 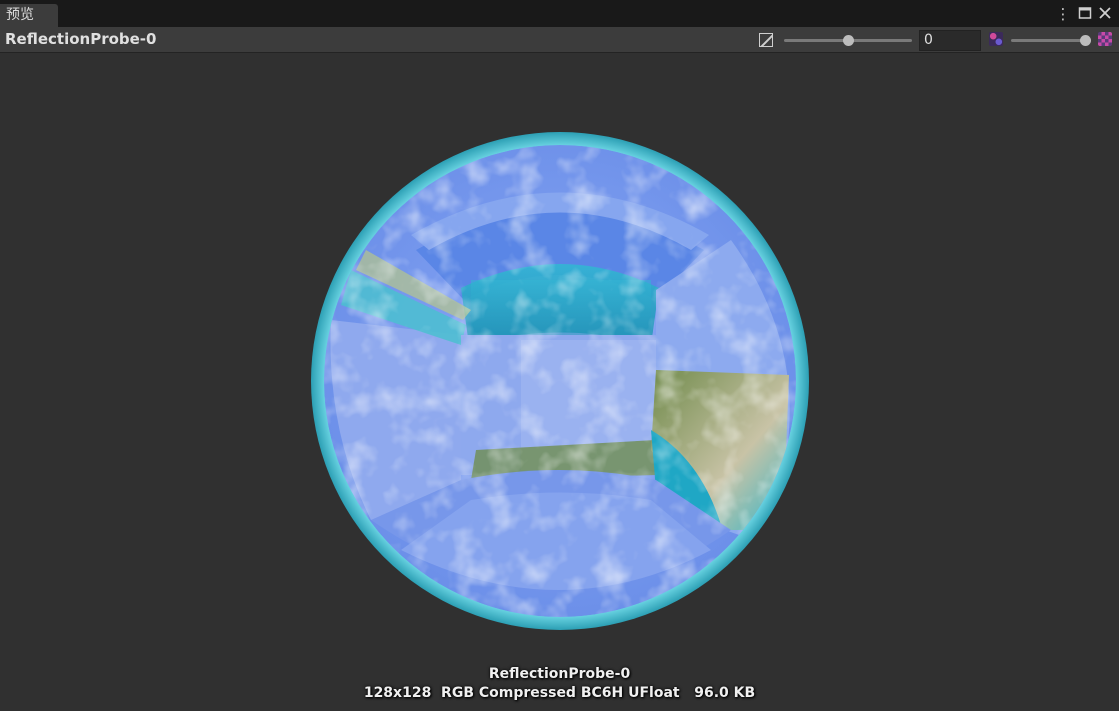 I want to click on preview-object-name: ReflectionProbe-0, so click(x=559, y=674).